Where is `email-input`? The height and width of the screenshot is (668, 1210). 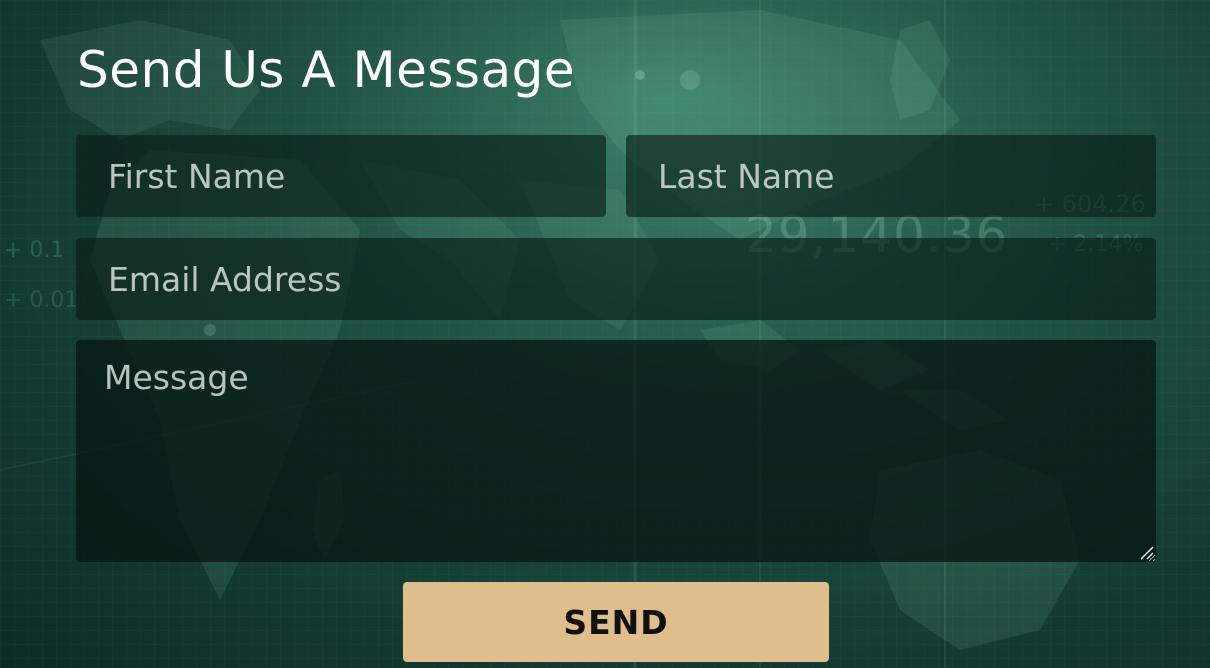 email-input is located at coordinates (616, 279).